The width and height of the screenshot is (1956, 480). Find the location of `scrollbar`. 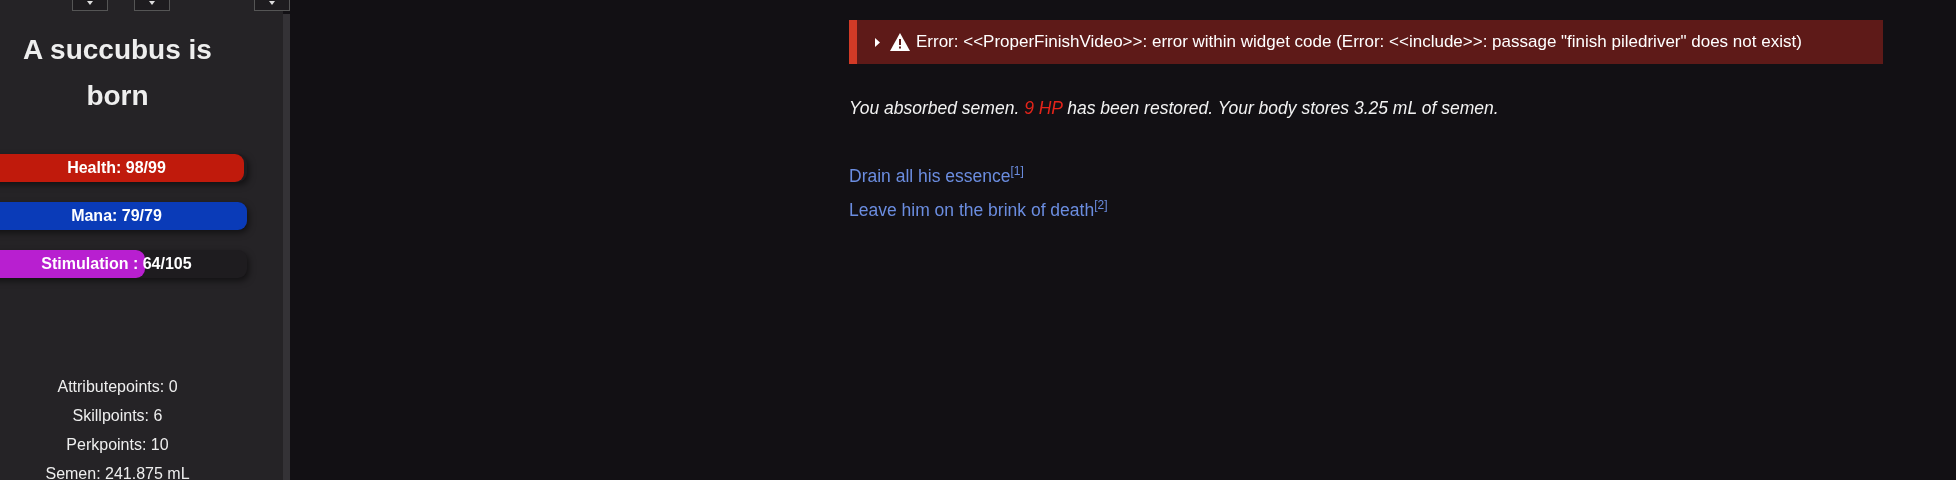

scrollbar is located at coordinates (286, 247).